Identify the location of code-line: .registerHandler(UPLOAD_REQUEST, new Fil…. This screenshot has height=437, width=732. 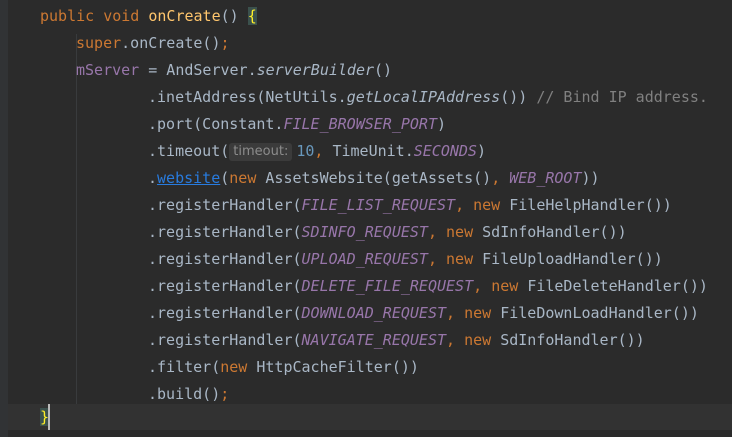
(405, 259).